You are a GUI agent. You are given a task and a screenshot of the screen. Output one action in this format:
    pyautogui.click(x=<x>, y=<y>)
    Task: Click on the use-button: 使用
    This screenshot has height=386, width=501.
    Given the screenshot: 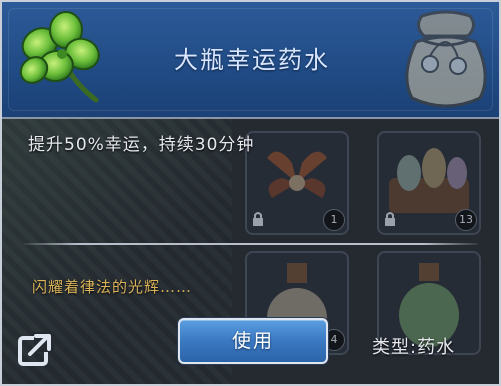 What is the action you would take?
    pyautogui.click(x=253, y=341)
    